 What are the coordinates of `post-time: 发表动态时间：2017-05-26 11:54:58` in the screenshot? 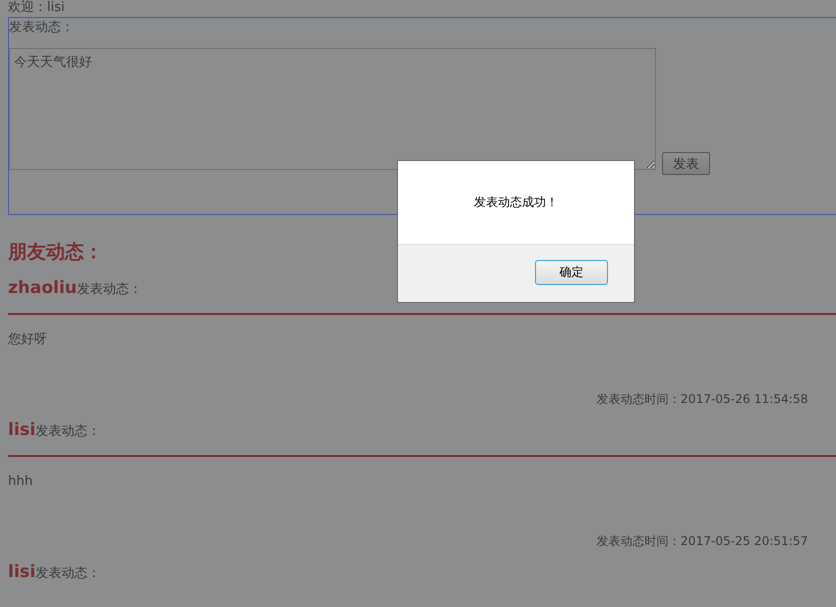 It's located at (702, 399).